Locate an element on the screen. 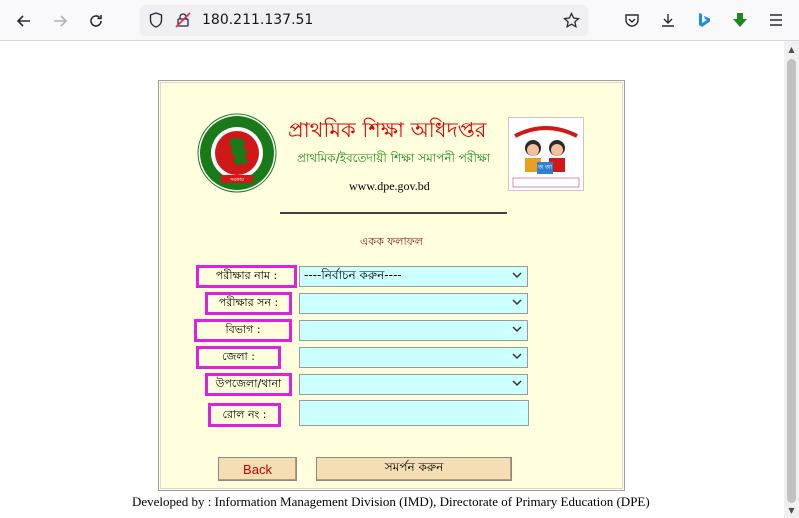 Image resolution: width=799 pixels, height=518 pixels. back-arrow-icon is located at coordinates (24, 21).